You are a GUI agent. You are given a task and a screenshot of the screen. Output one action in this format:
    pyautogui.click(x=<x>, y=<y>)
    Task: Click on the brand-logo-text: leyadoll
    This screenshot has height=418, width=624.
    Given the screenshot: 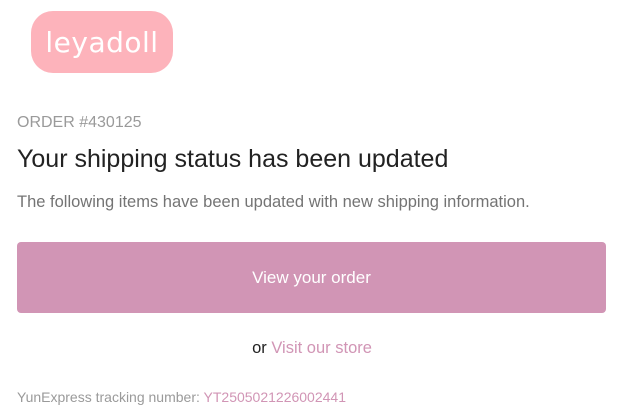 What is the action you would take?
    pyautogui.click(x=102, y=42)
    